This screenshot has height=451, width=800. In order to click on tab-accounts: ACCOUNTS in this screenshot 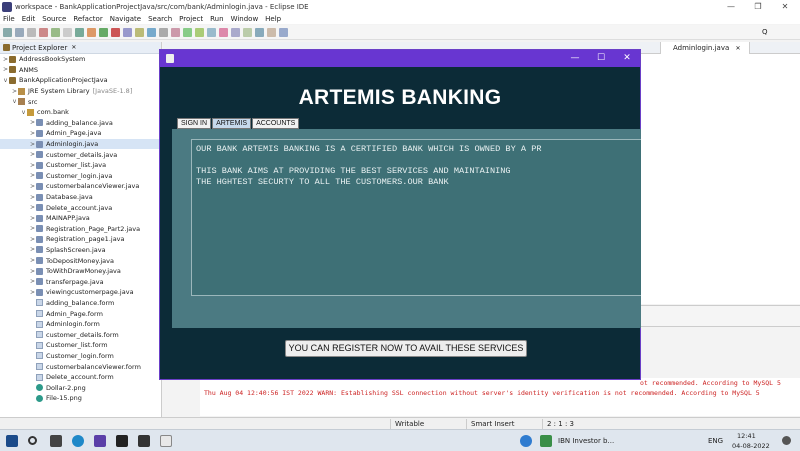, I will do `click(276, 123)`.